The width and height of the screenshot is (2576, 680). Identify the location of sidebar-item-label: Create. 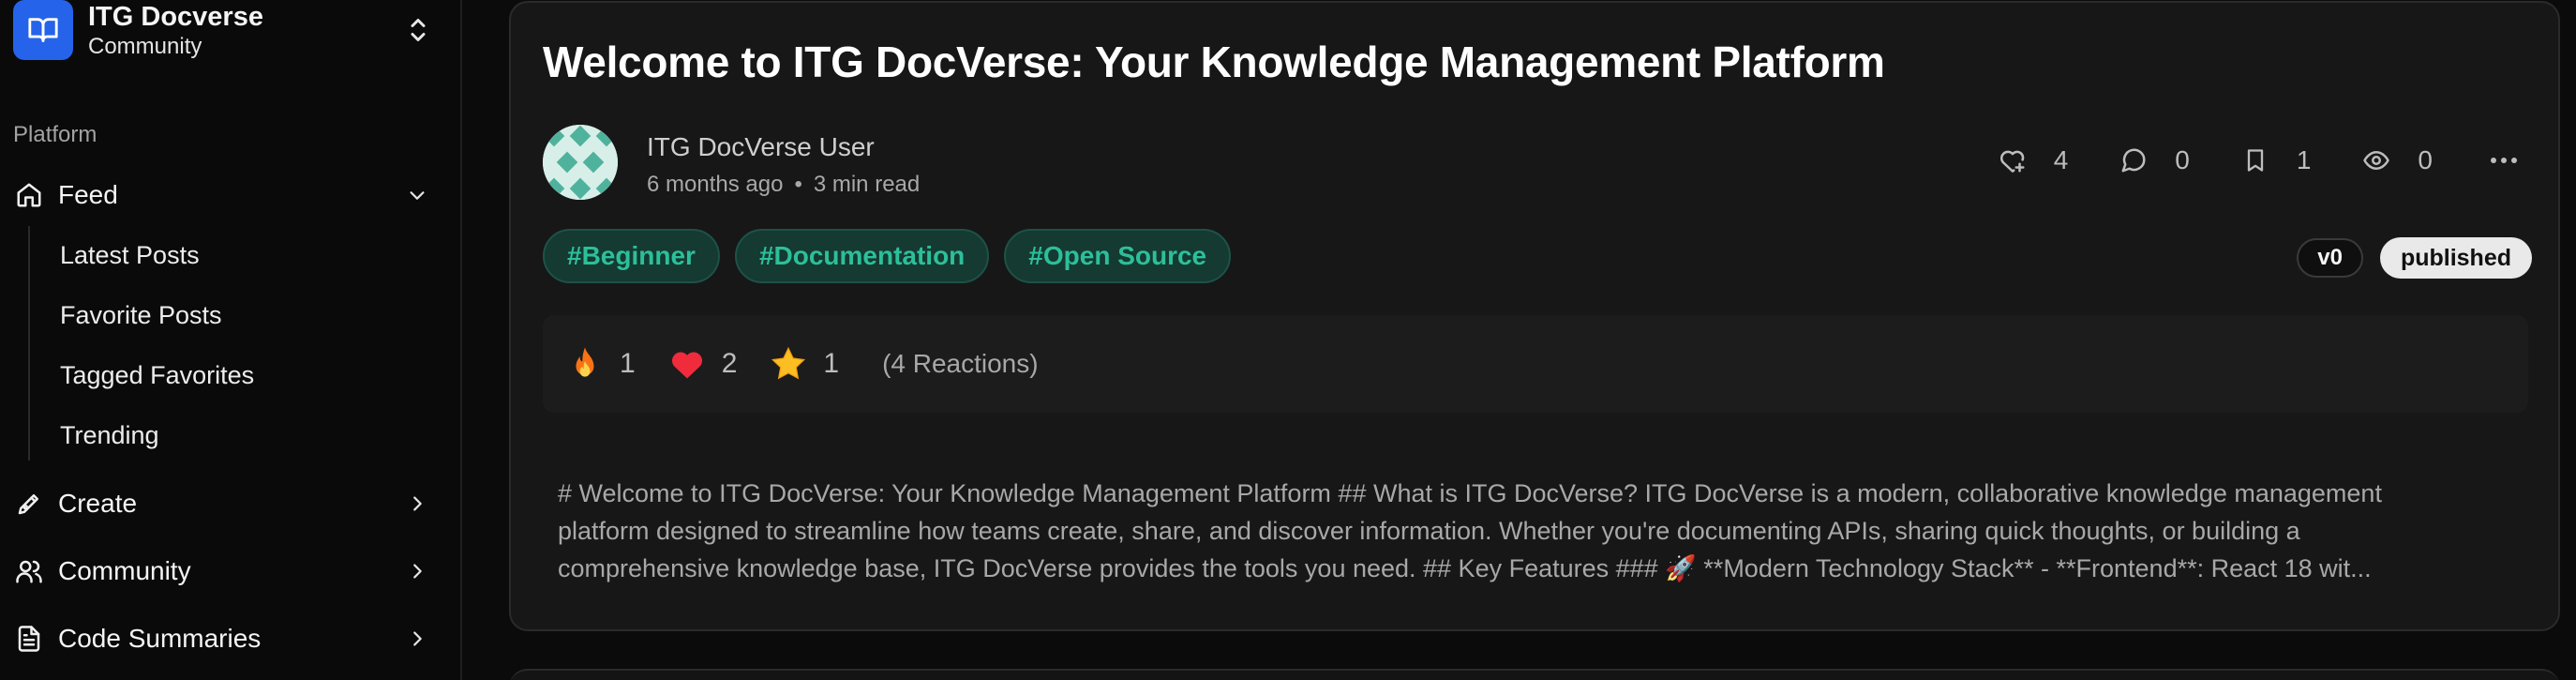
(98, 503).